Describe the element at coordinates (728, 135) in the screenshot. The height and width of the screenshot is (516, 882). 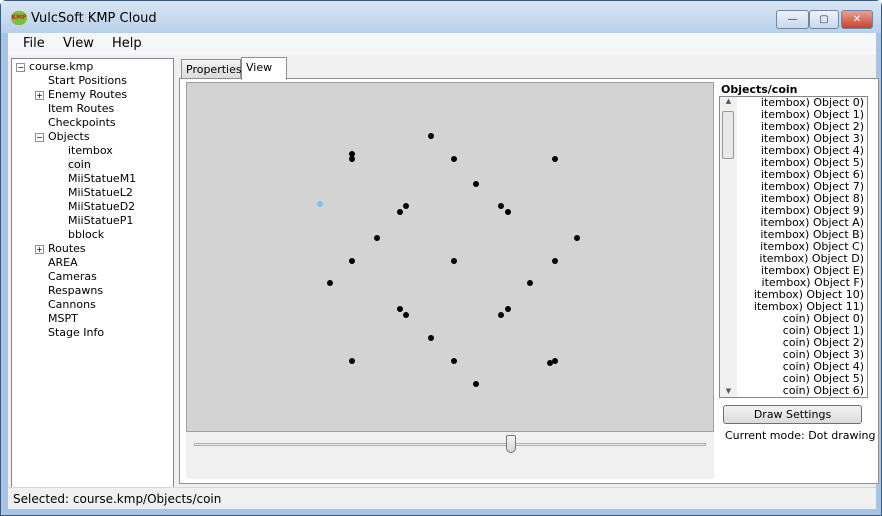
I see `scroll-thumb` at that location.